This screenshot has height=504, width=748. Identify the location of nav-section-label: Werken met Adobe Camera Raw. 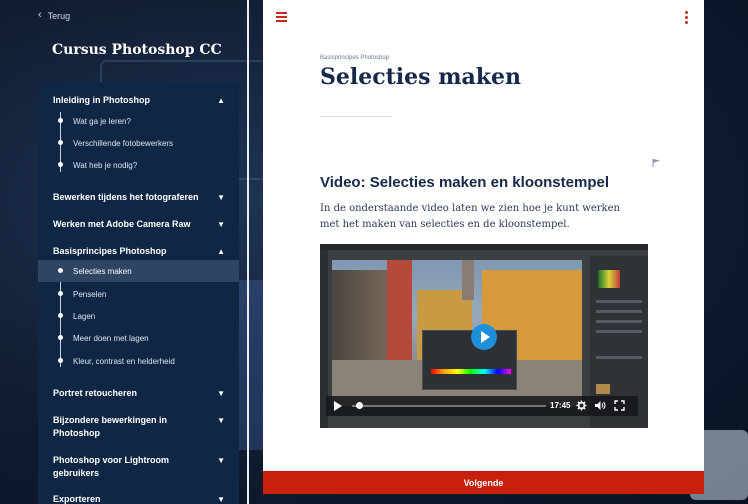
(122, 224).